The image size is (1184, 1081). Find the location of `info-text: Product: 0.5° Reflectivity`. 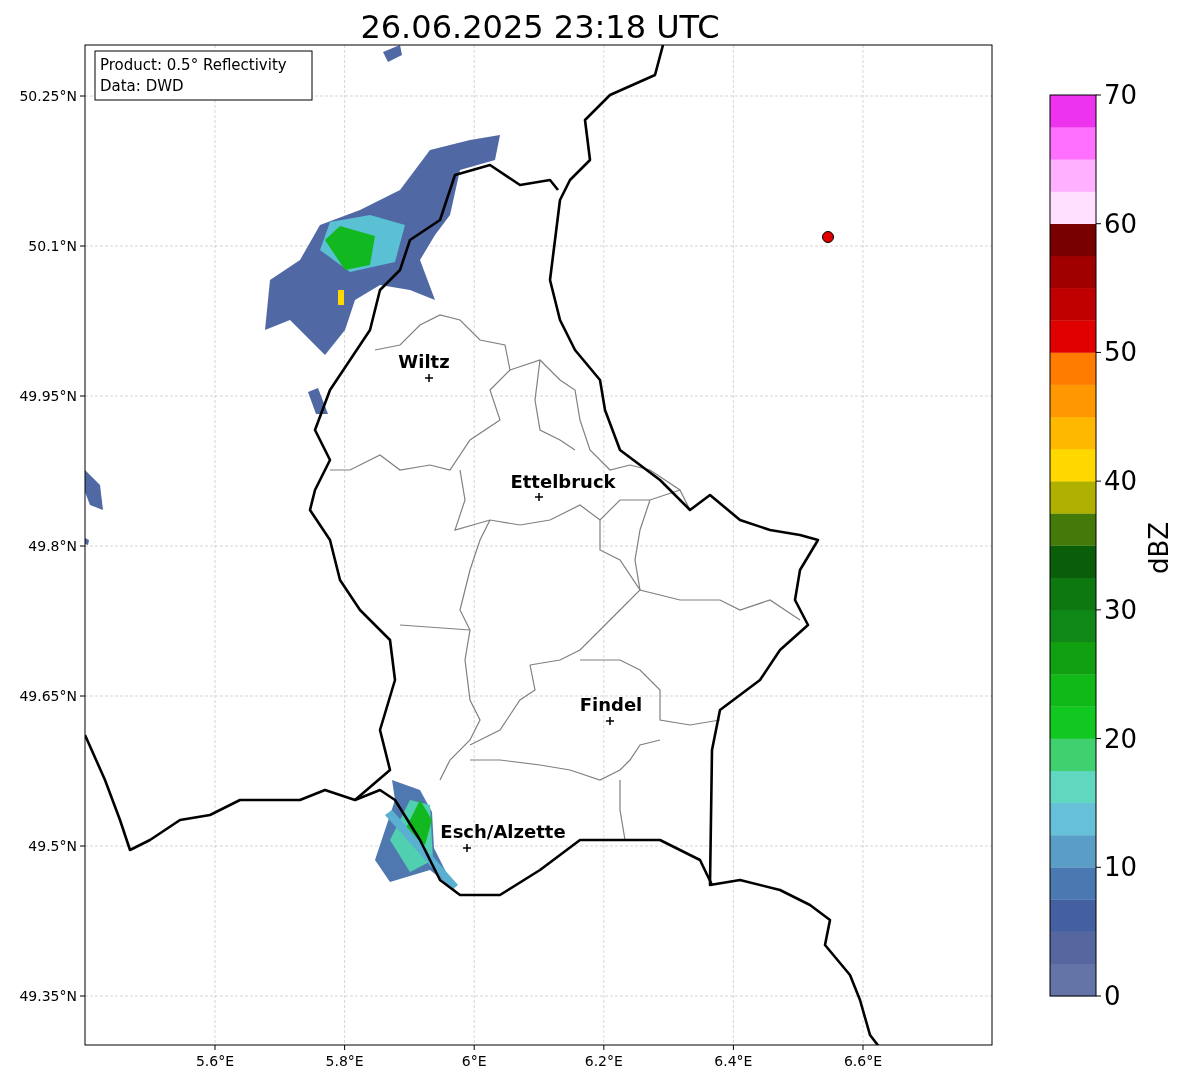

info-text: Product: 0.5° Reflectivity is located at coordinates (193, 65).